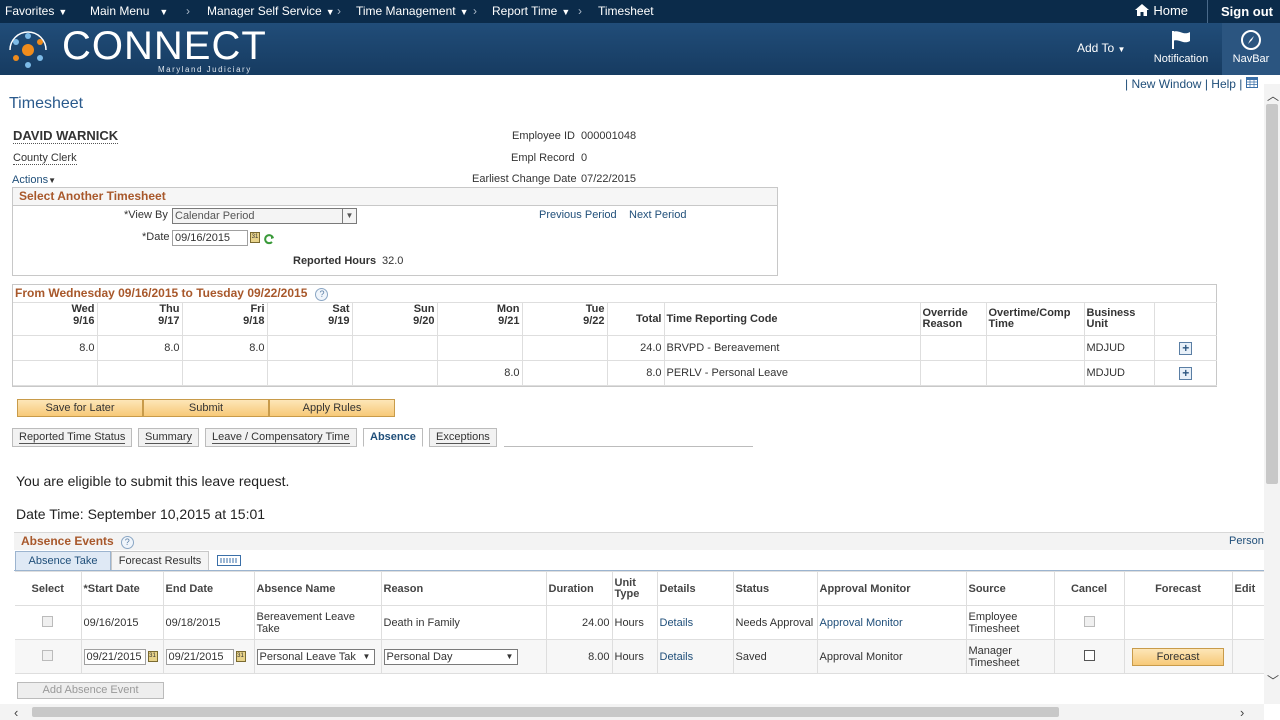 The width and height of the screenshot is (1280, 720). I want to click on date-label: *Date, so click(156, 237).